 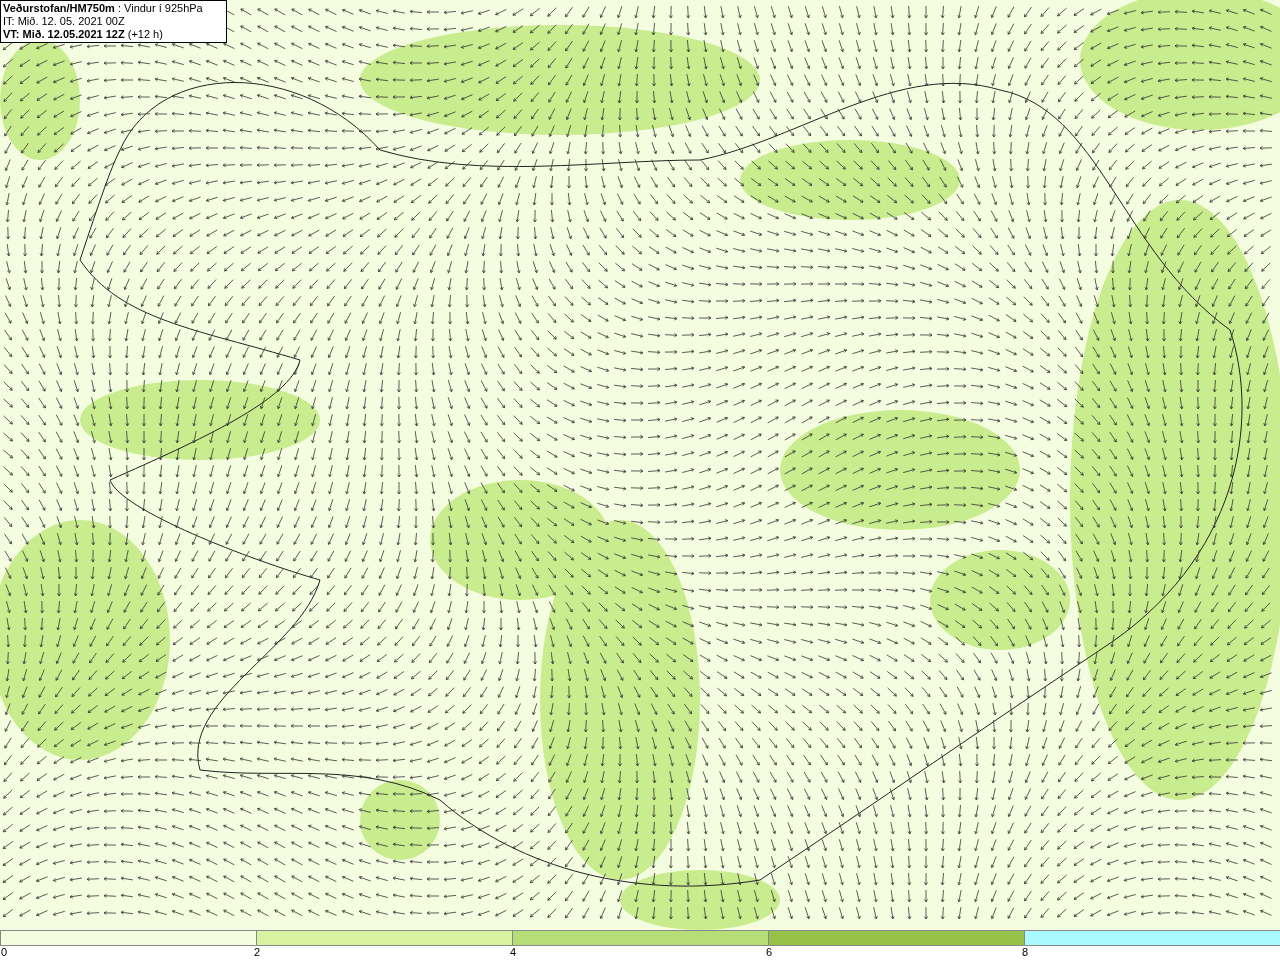 What do you see at coordinates (64, 21) in the screenshot?
I see `title-line: IT: Mið. 12. 05. 2021 00Z` at bounding box center [64, 21].